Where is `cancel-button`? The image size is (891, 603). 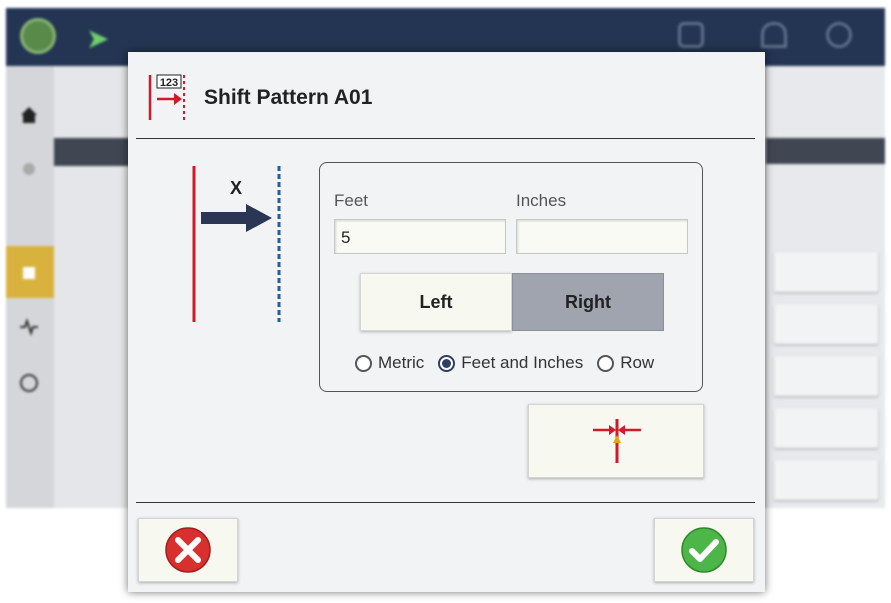 cancel-button is located at coordinates (188, 550).